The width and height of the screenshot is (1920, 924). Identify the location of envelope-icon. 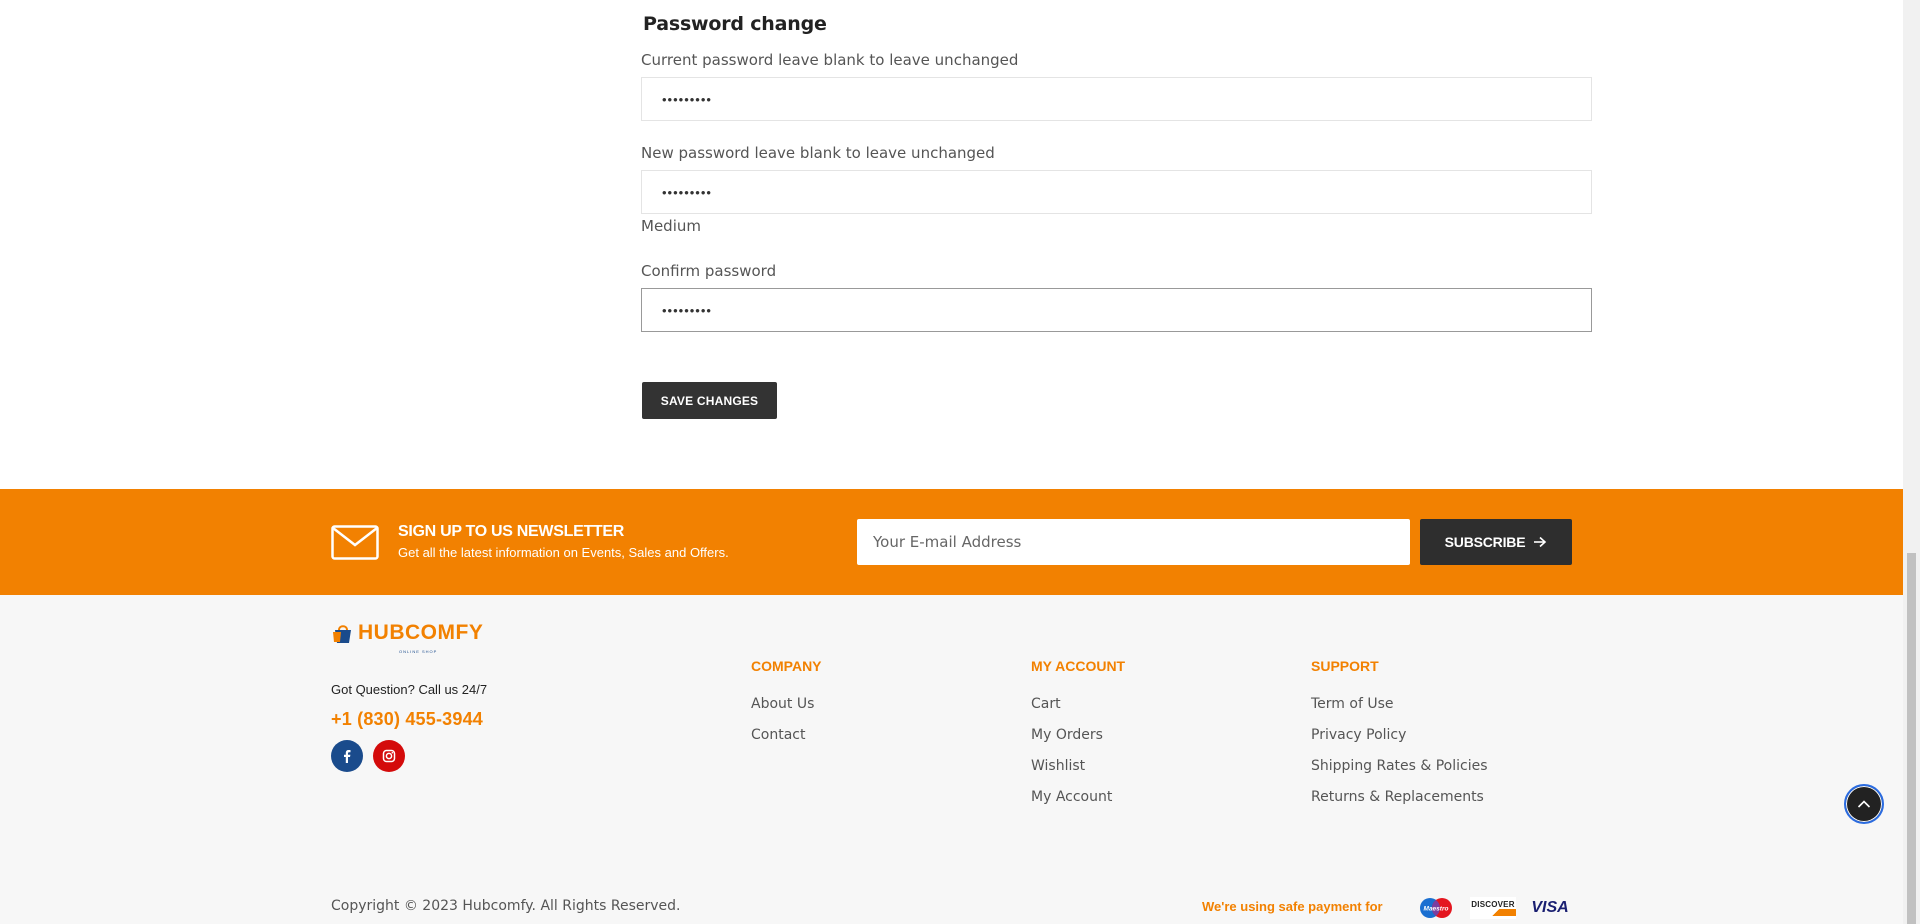
(355, 542).